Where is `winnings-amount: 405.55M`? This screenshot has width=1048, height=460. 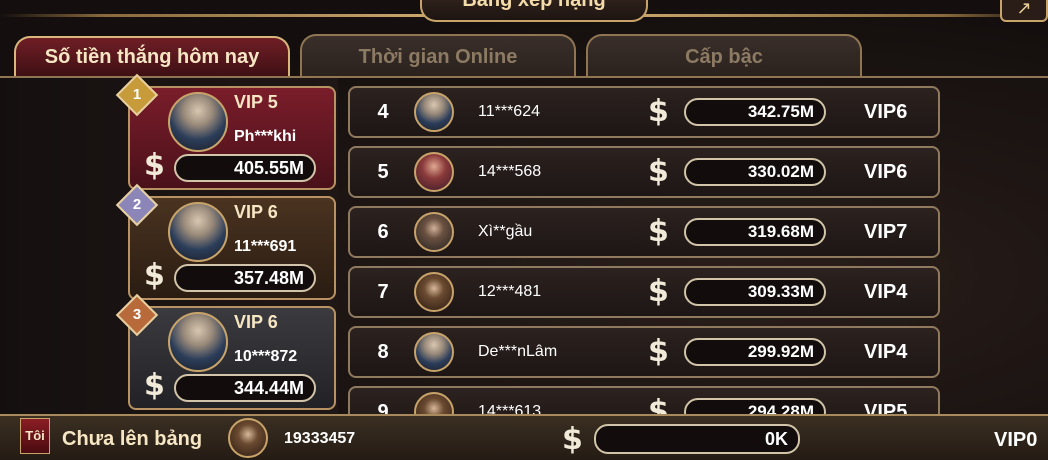 winnings-amount: 405.55M is located at coordinates (245, 168).